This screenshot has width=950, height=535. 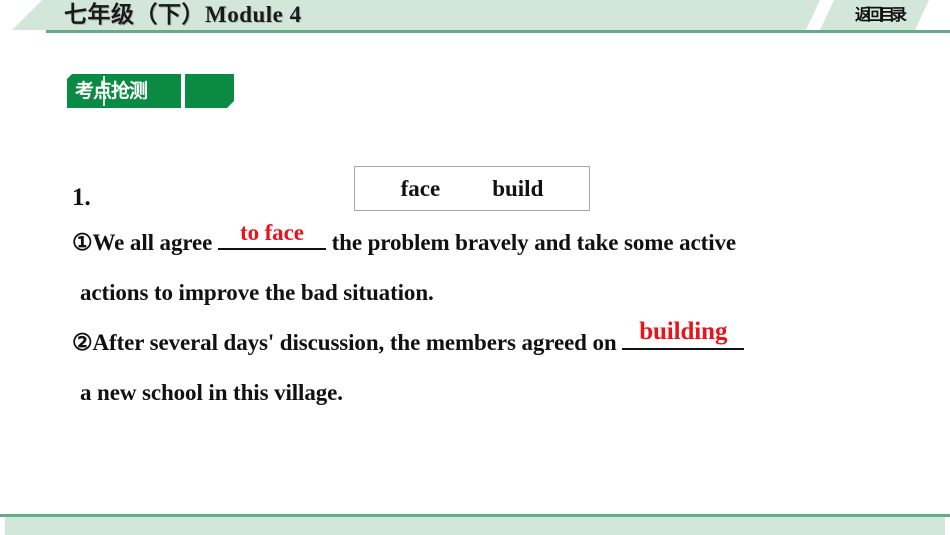 I want to click on question-number: 1., so click(x=81, y=197).